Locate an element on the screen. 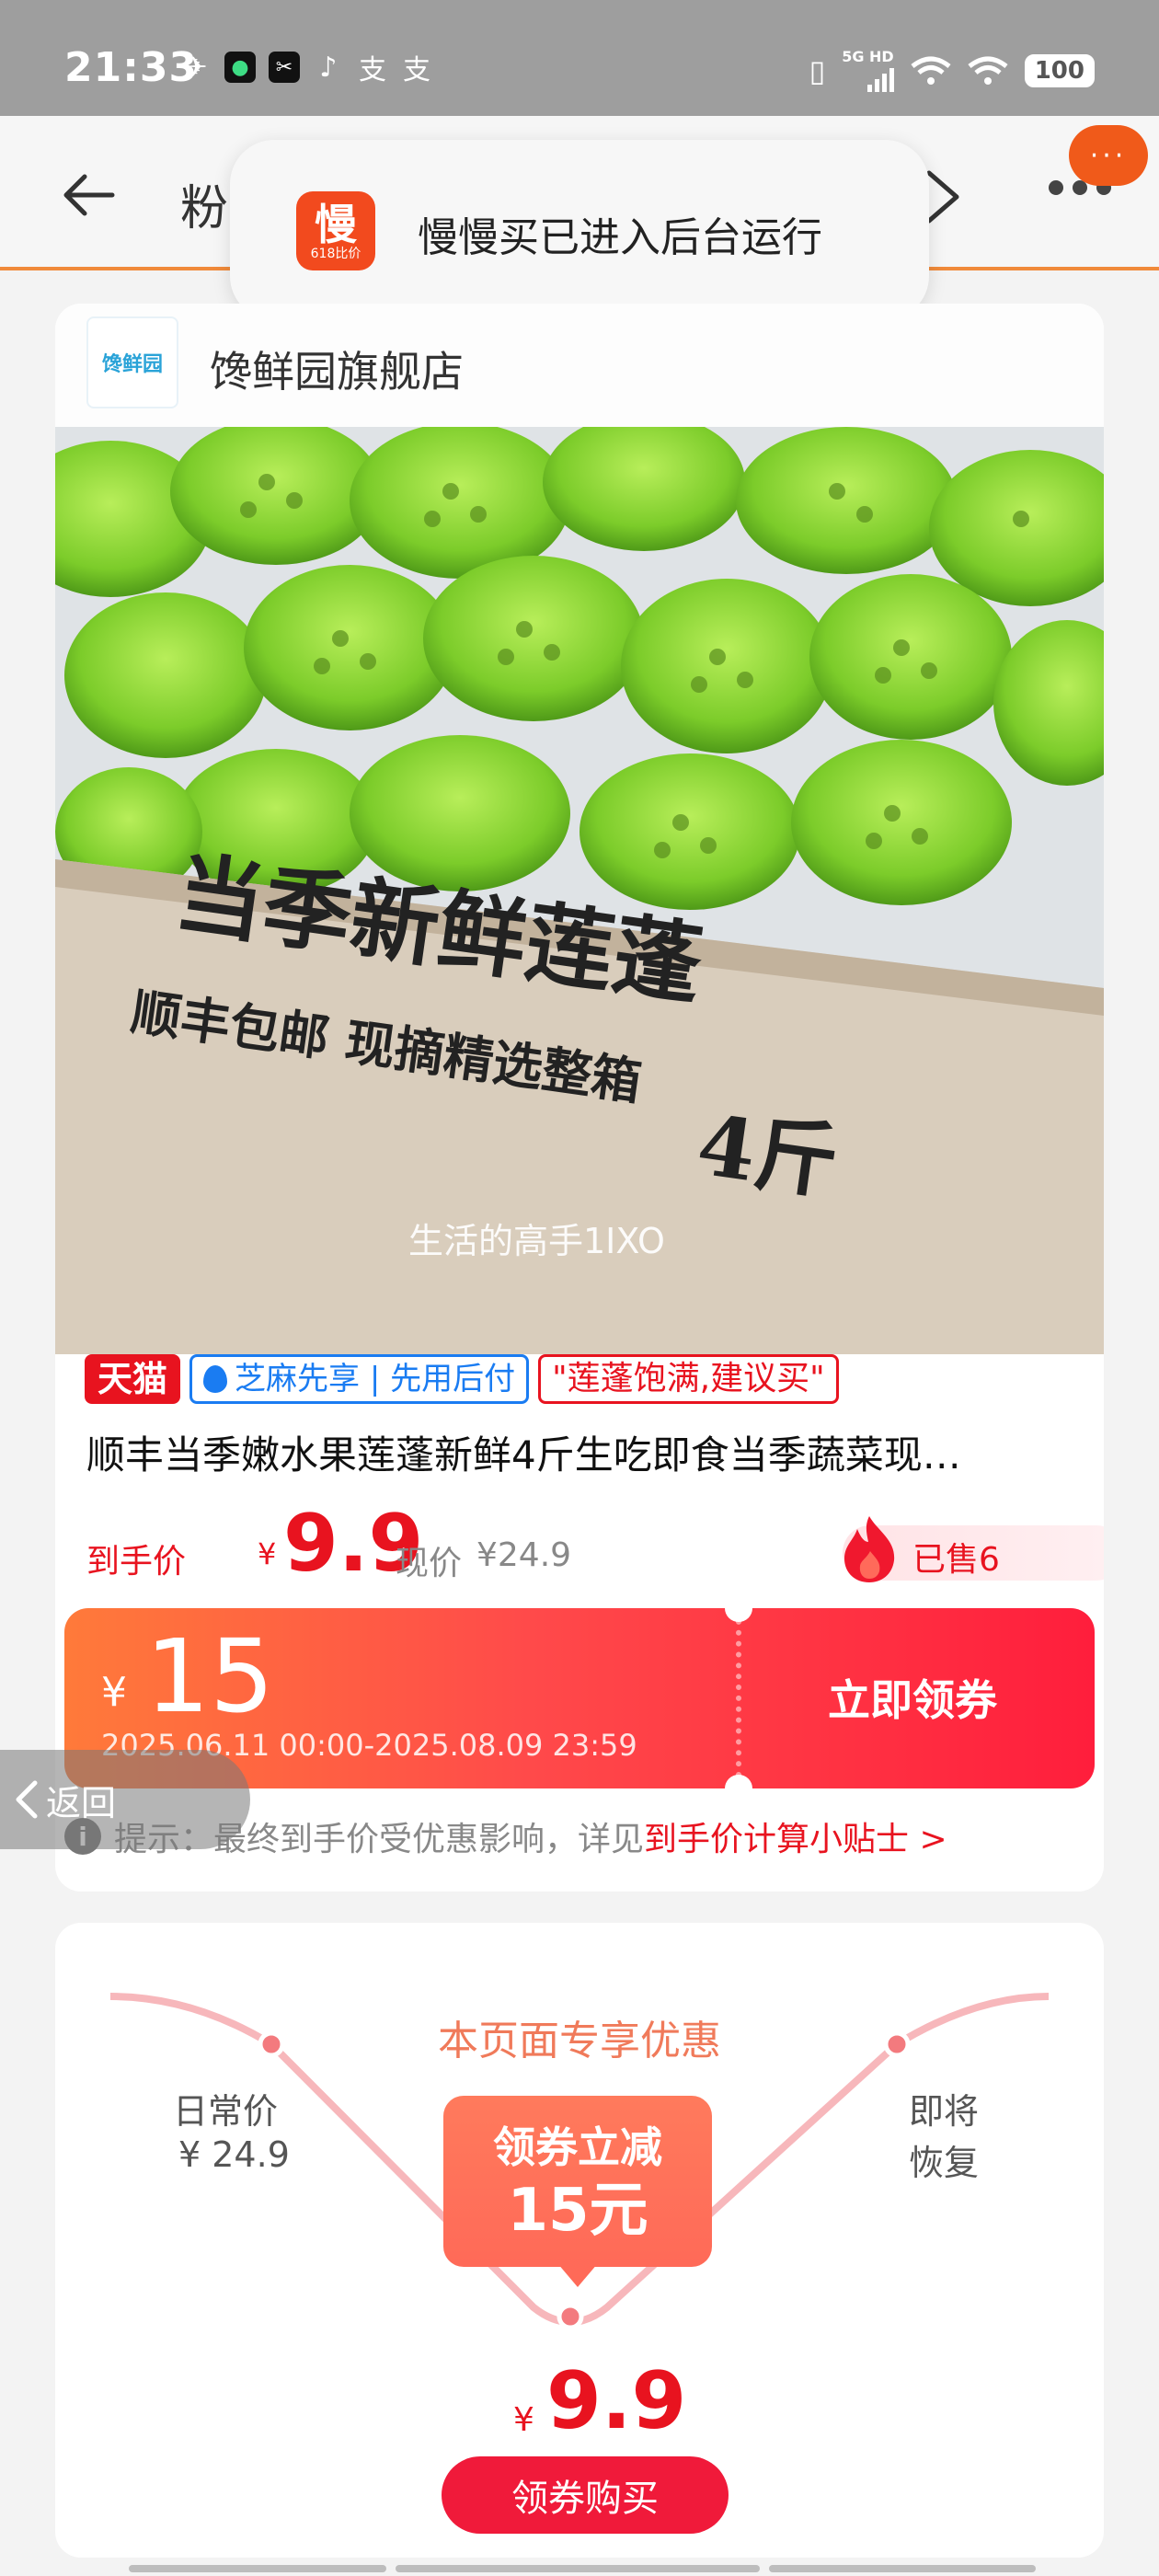 This screenshot has height=2576, width=1159. sold-count-badge: 已售6 is located at coordinates (973, 1549).